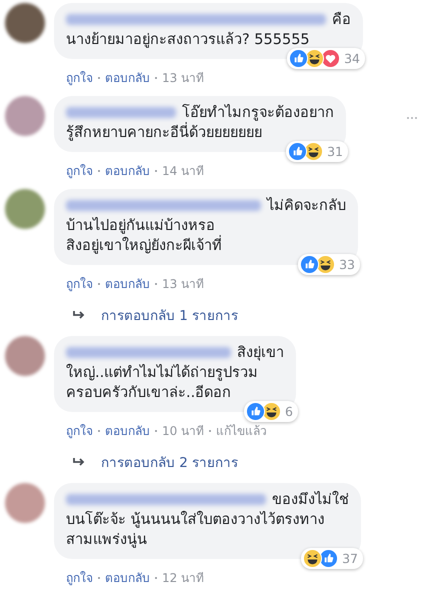 The height and width of the screenshot is (601, 422). What do you see at coordinates (329, 264) in the screenshot?
I see `reaction-summary: 33` at bounding box center [329, 264].